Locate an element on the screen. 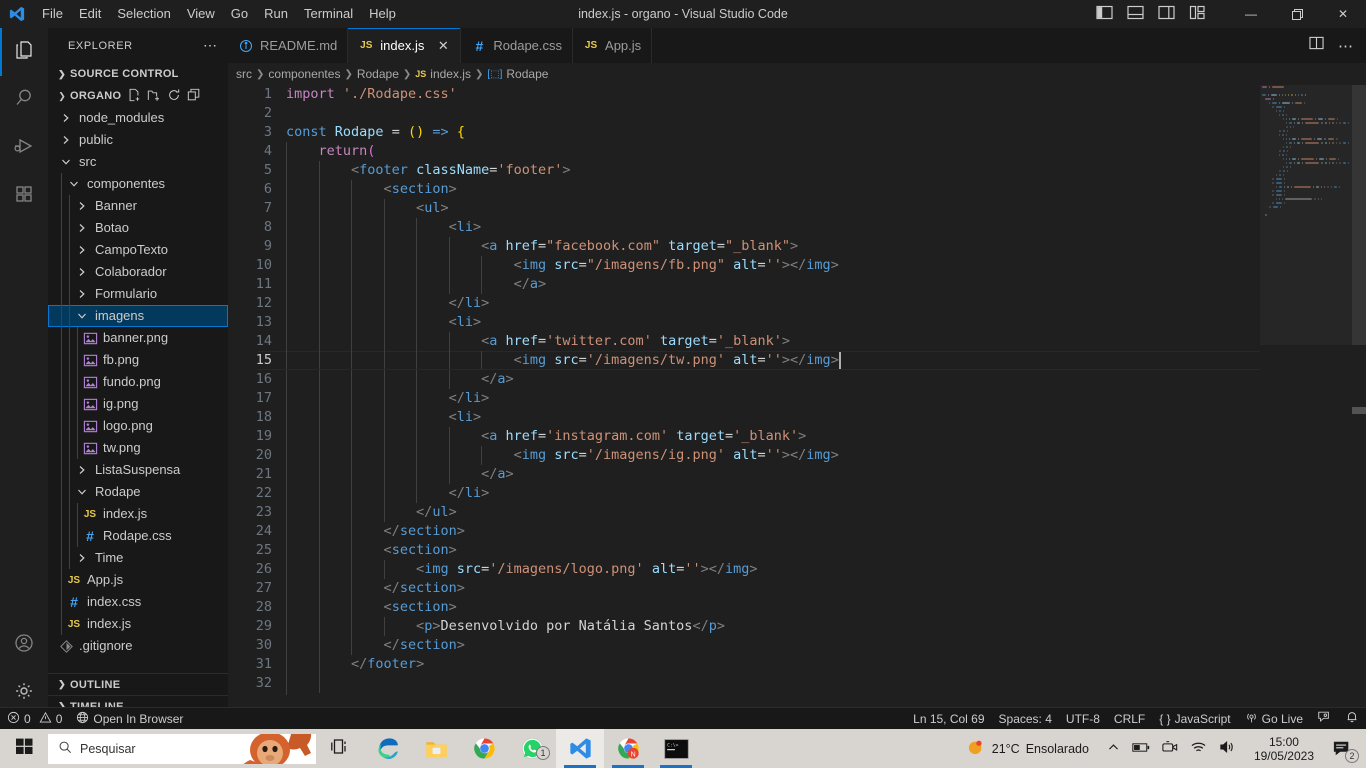 The image size is (1366, 768). editor-tab-app-js: JS App.js is located at coordinates (613, 45).